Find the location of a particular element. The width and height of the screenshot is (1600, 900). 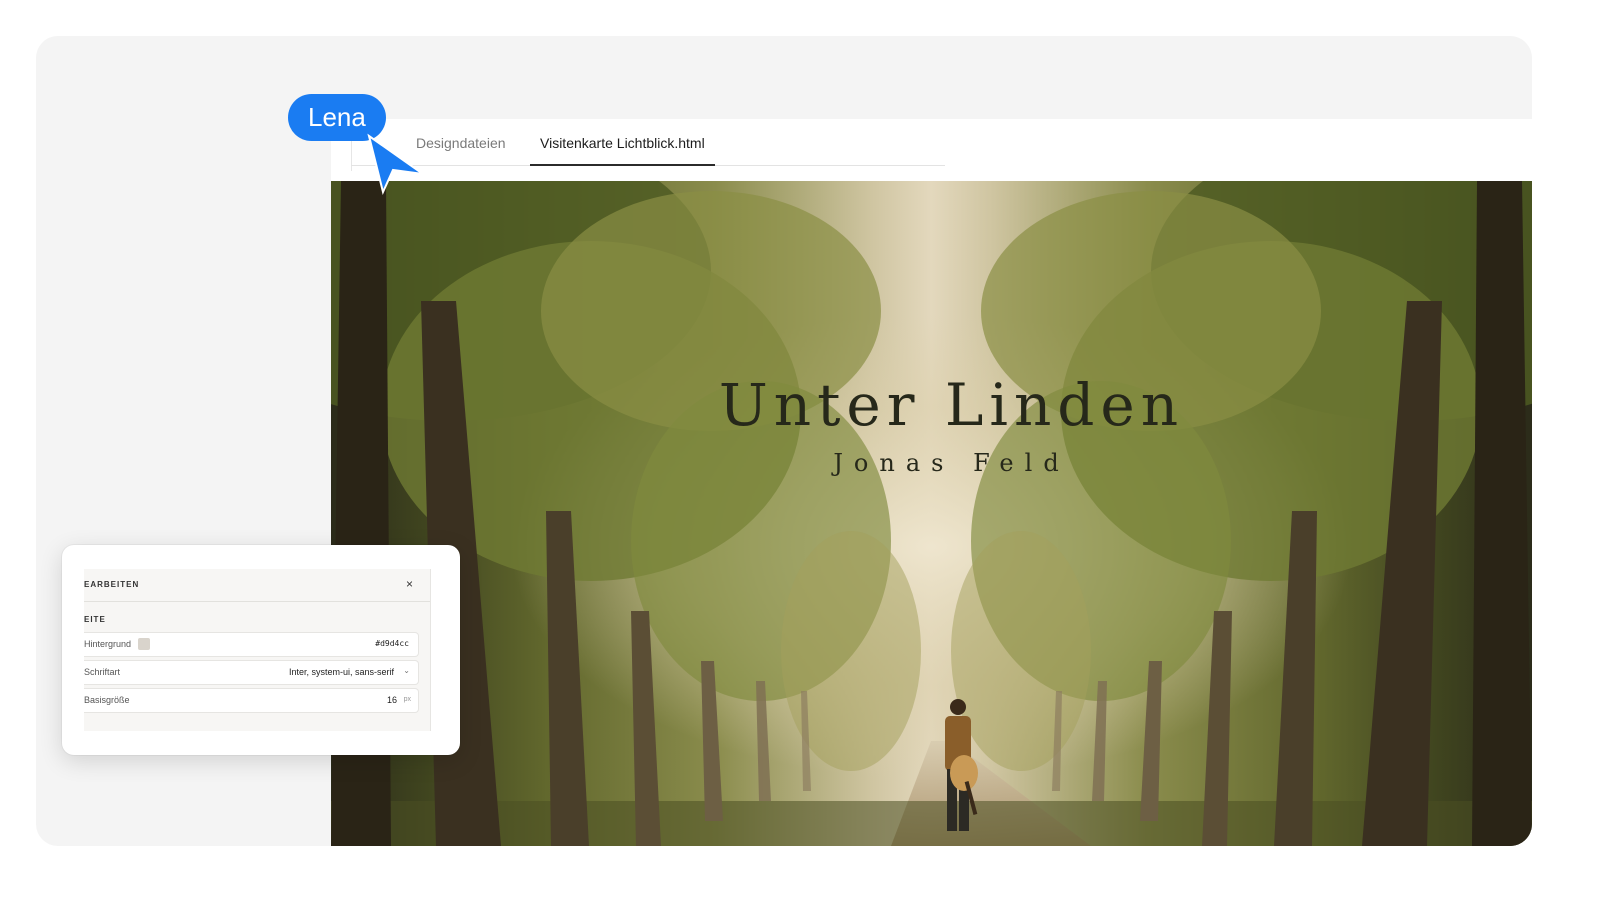

cursor-arrow-icon is located at coordinates (395, 164).